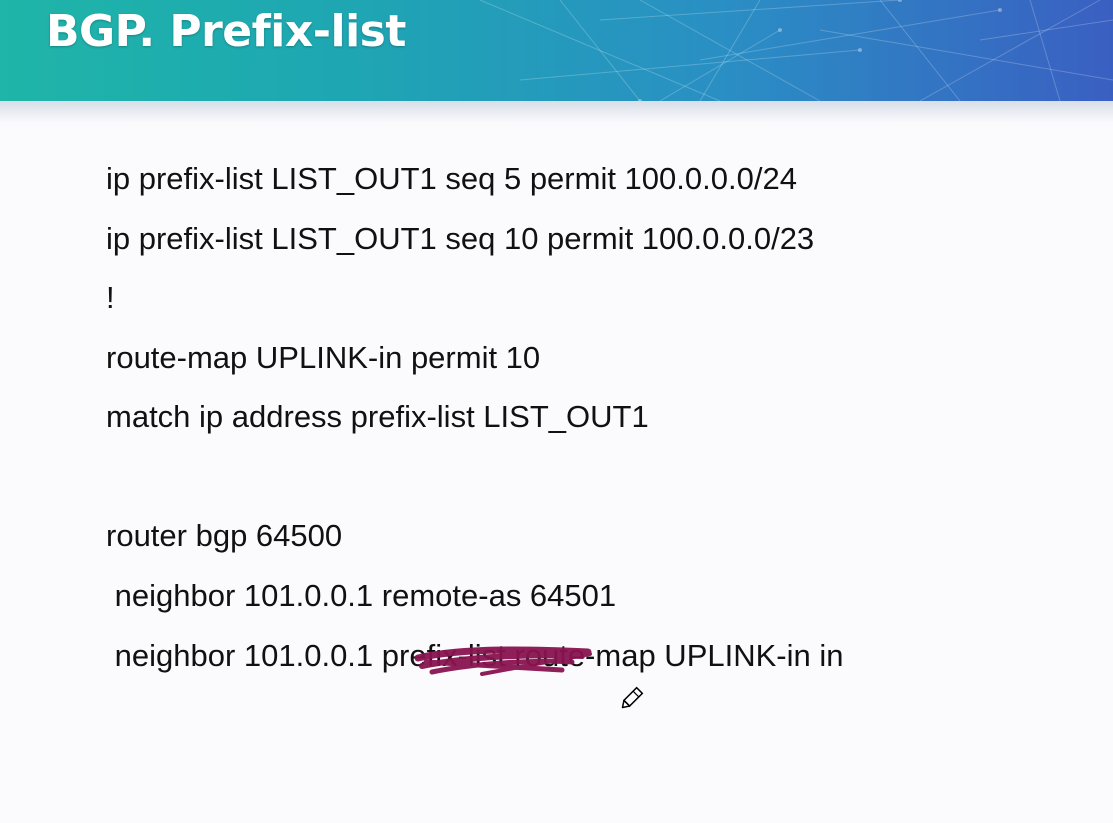 The image size is (1113, 823). Describe the element at coordinates (556, 112) in the screenshot. I see `header-shadow` at that location.